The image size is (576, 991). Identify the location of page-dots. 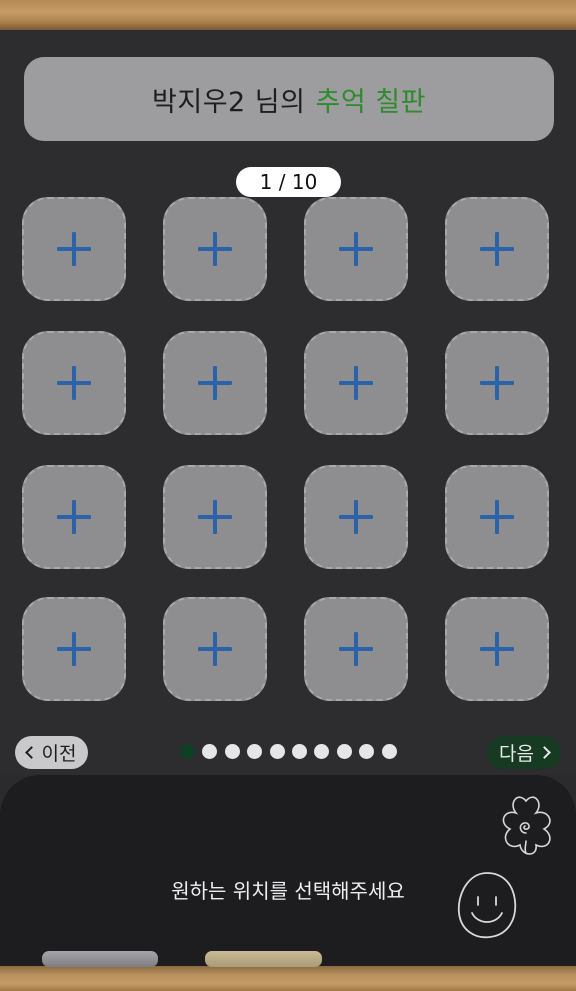
(288, 752).